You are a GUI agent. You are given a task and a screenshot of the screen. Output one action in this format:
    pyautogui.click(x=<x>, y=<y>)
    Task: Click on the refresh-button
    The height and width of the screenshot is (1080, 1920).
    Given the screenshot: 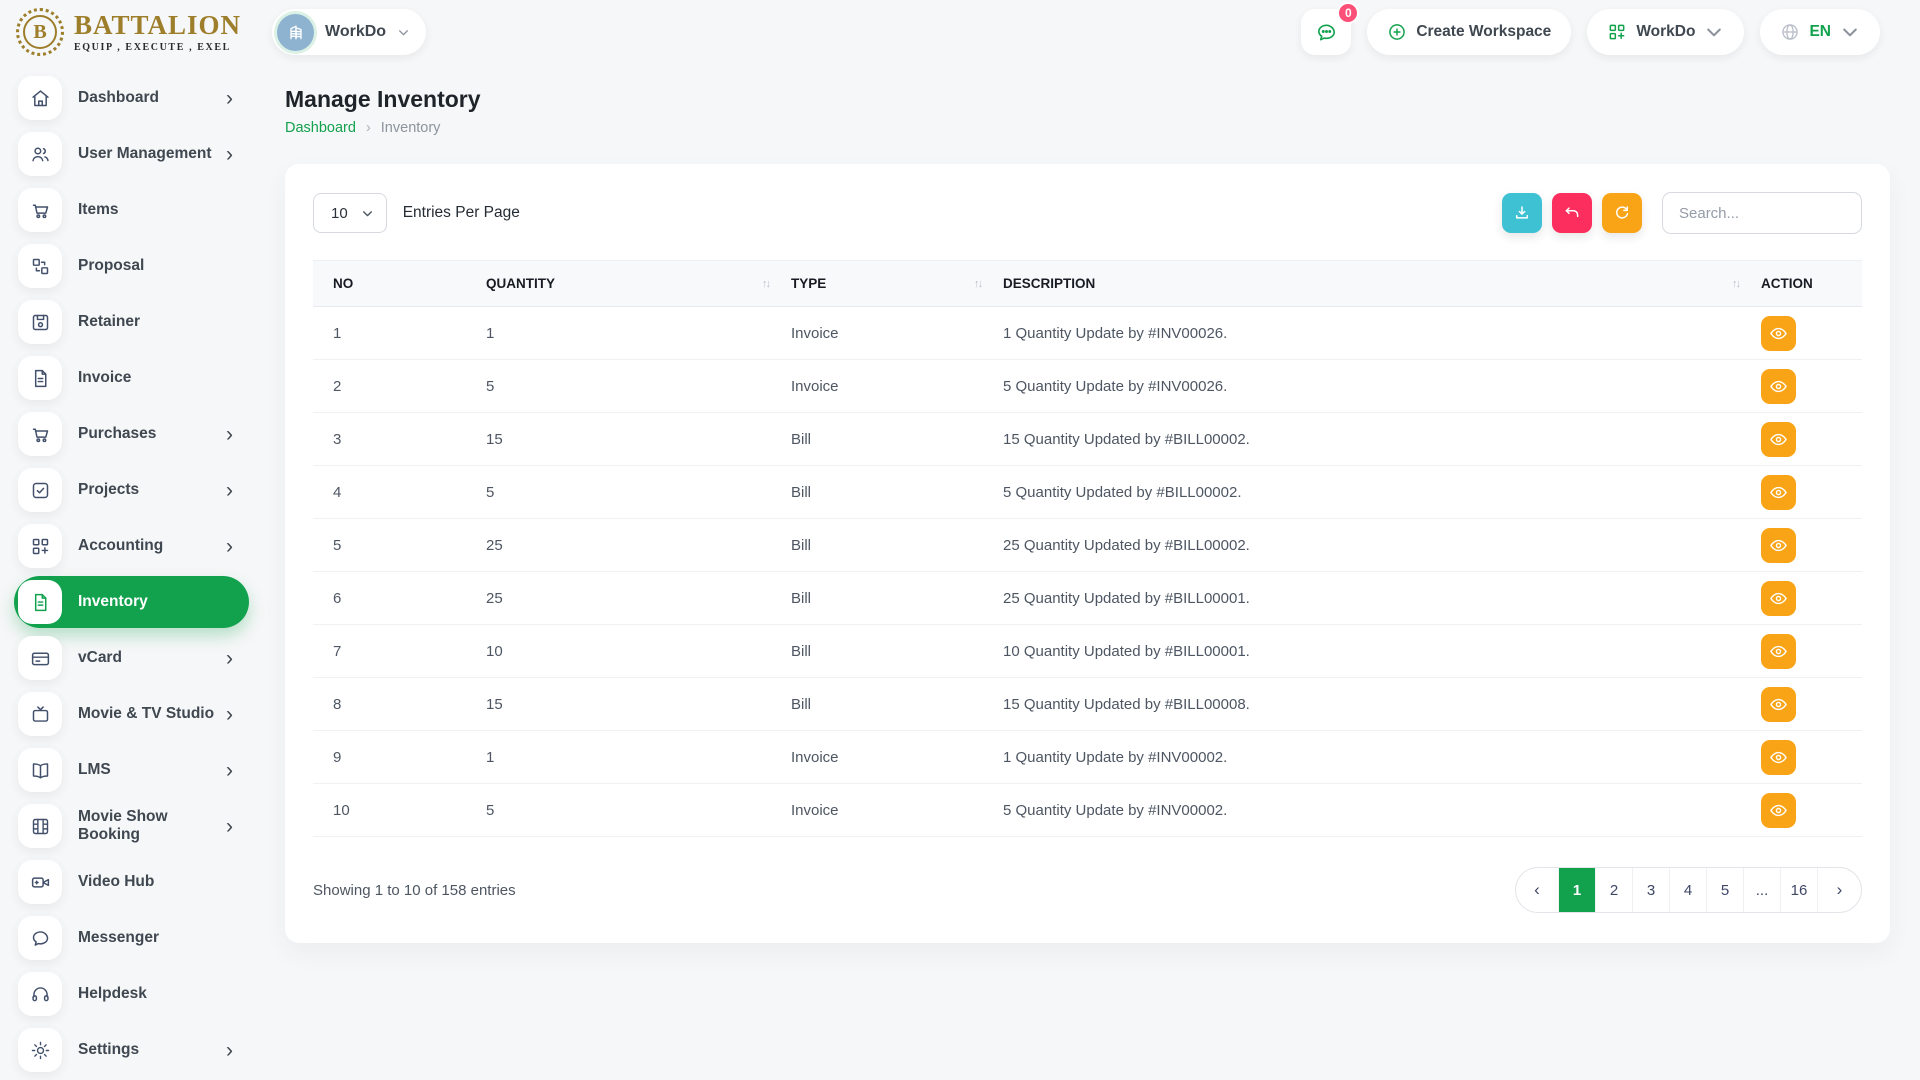 What is the action you would take?
    pyautogui.click(x=1622, y=213)
    